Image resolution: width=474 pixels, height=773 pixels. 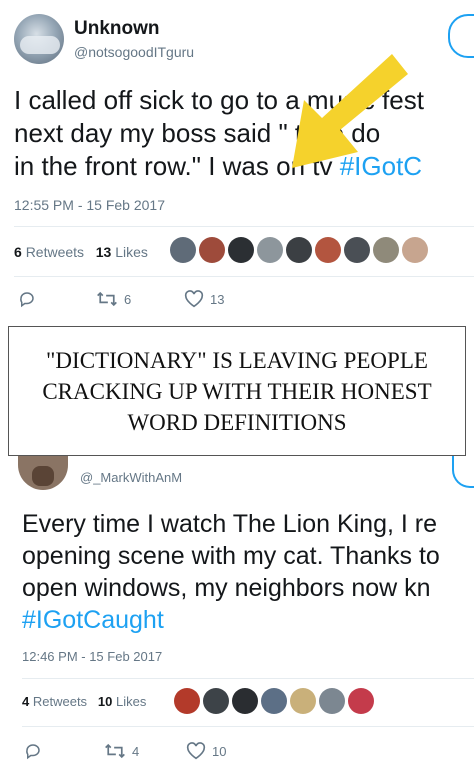 I want to click on like-button: 10, so click(x=206, y=751).